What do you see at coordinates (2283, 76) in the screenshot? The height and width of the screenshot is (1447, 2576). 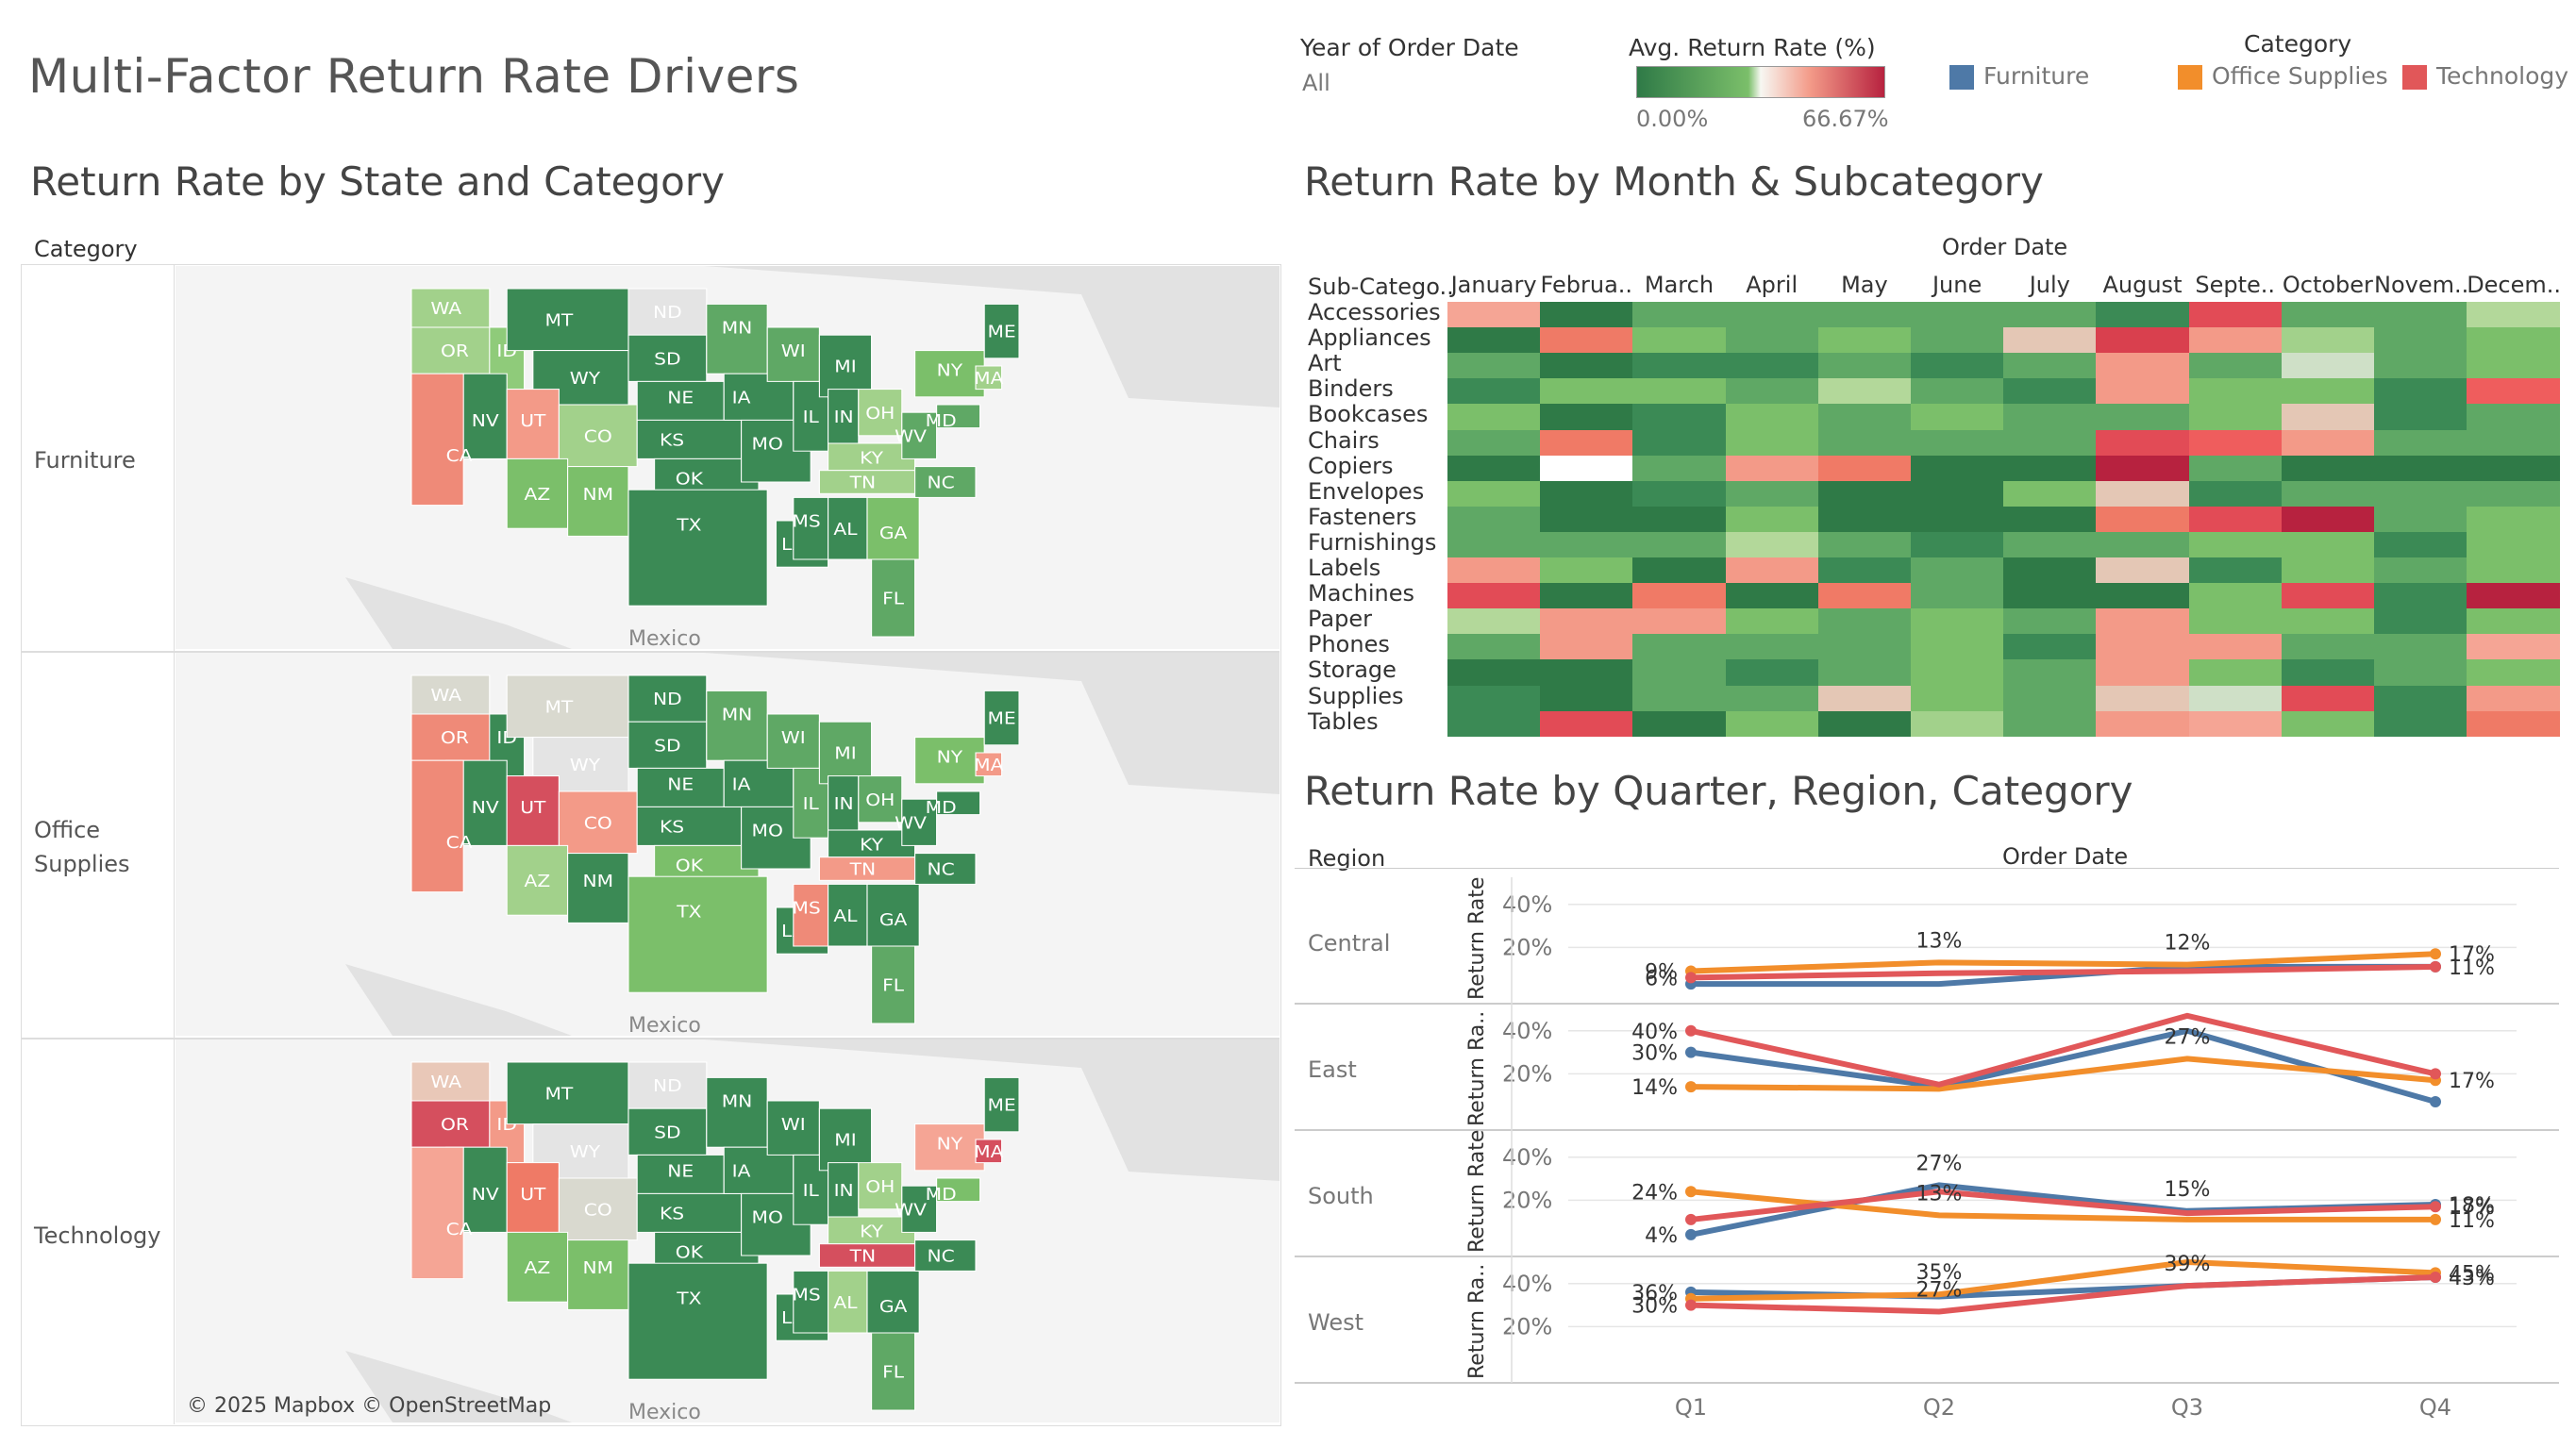 I see `legend-item-office-supplies: Office Supplies` at bounding box center [2283, 76].